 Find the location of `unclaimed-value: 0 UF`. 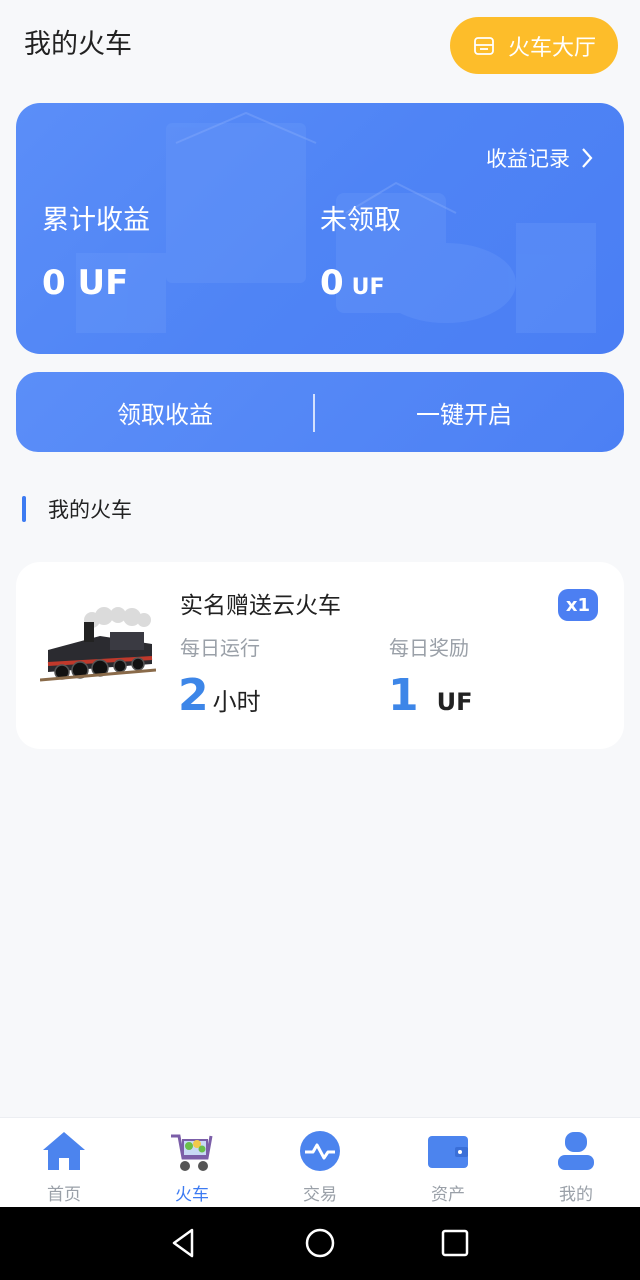

unclaimed-value: 0 UF is located at coordinates (352, 283).